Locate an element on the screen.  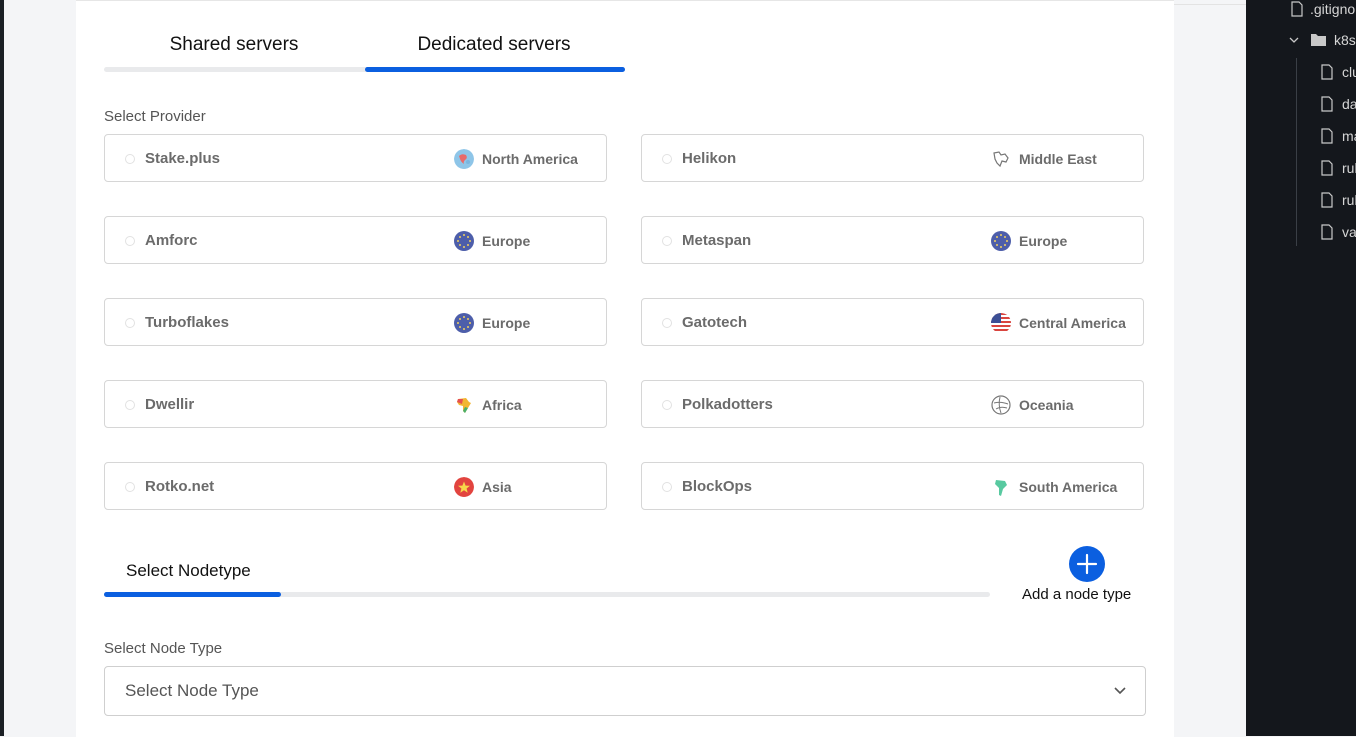
south-america-map-icon is located at coordinates (1001, 487).